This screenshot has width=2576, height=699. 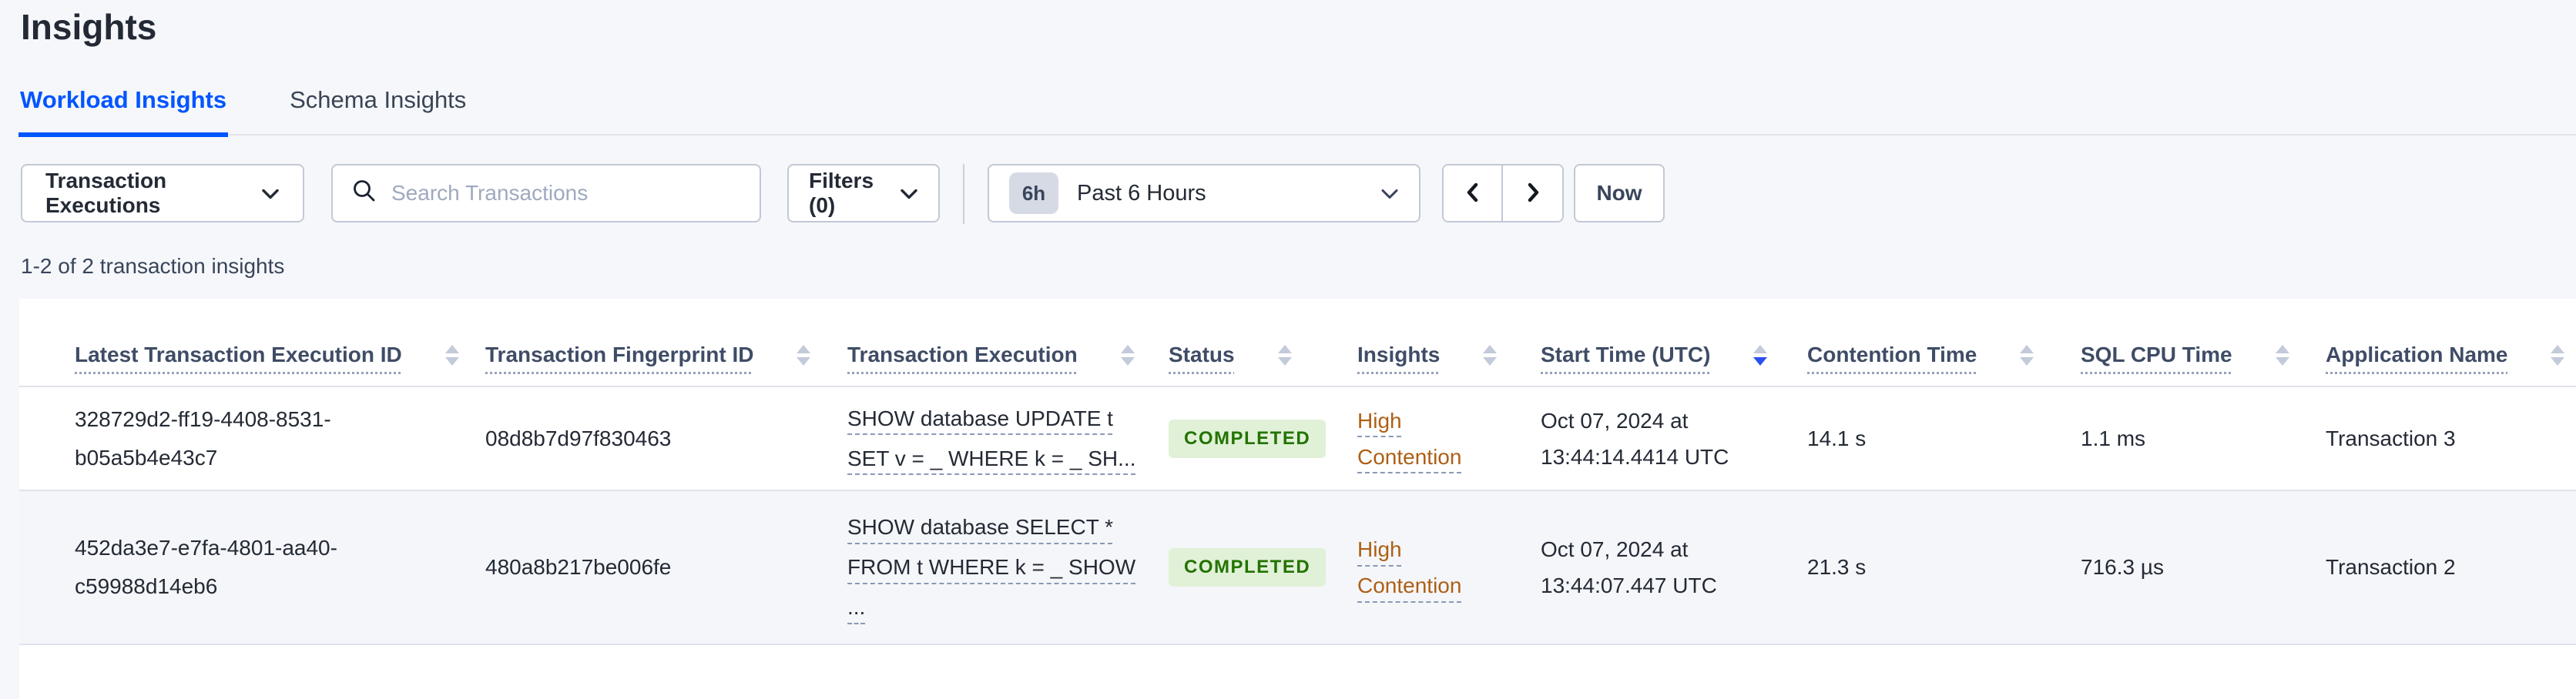 What do you see at coordinates (666, 364) in the screenshot?
I see `column-header-transaction-fingerprint-id: Transaction Fingerprint ID` at bounding box center [666, 364].